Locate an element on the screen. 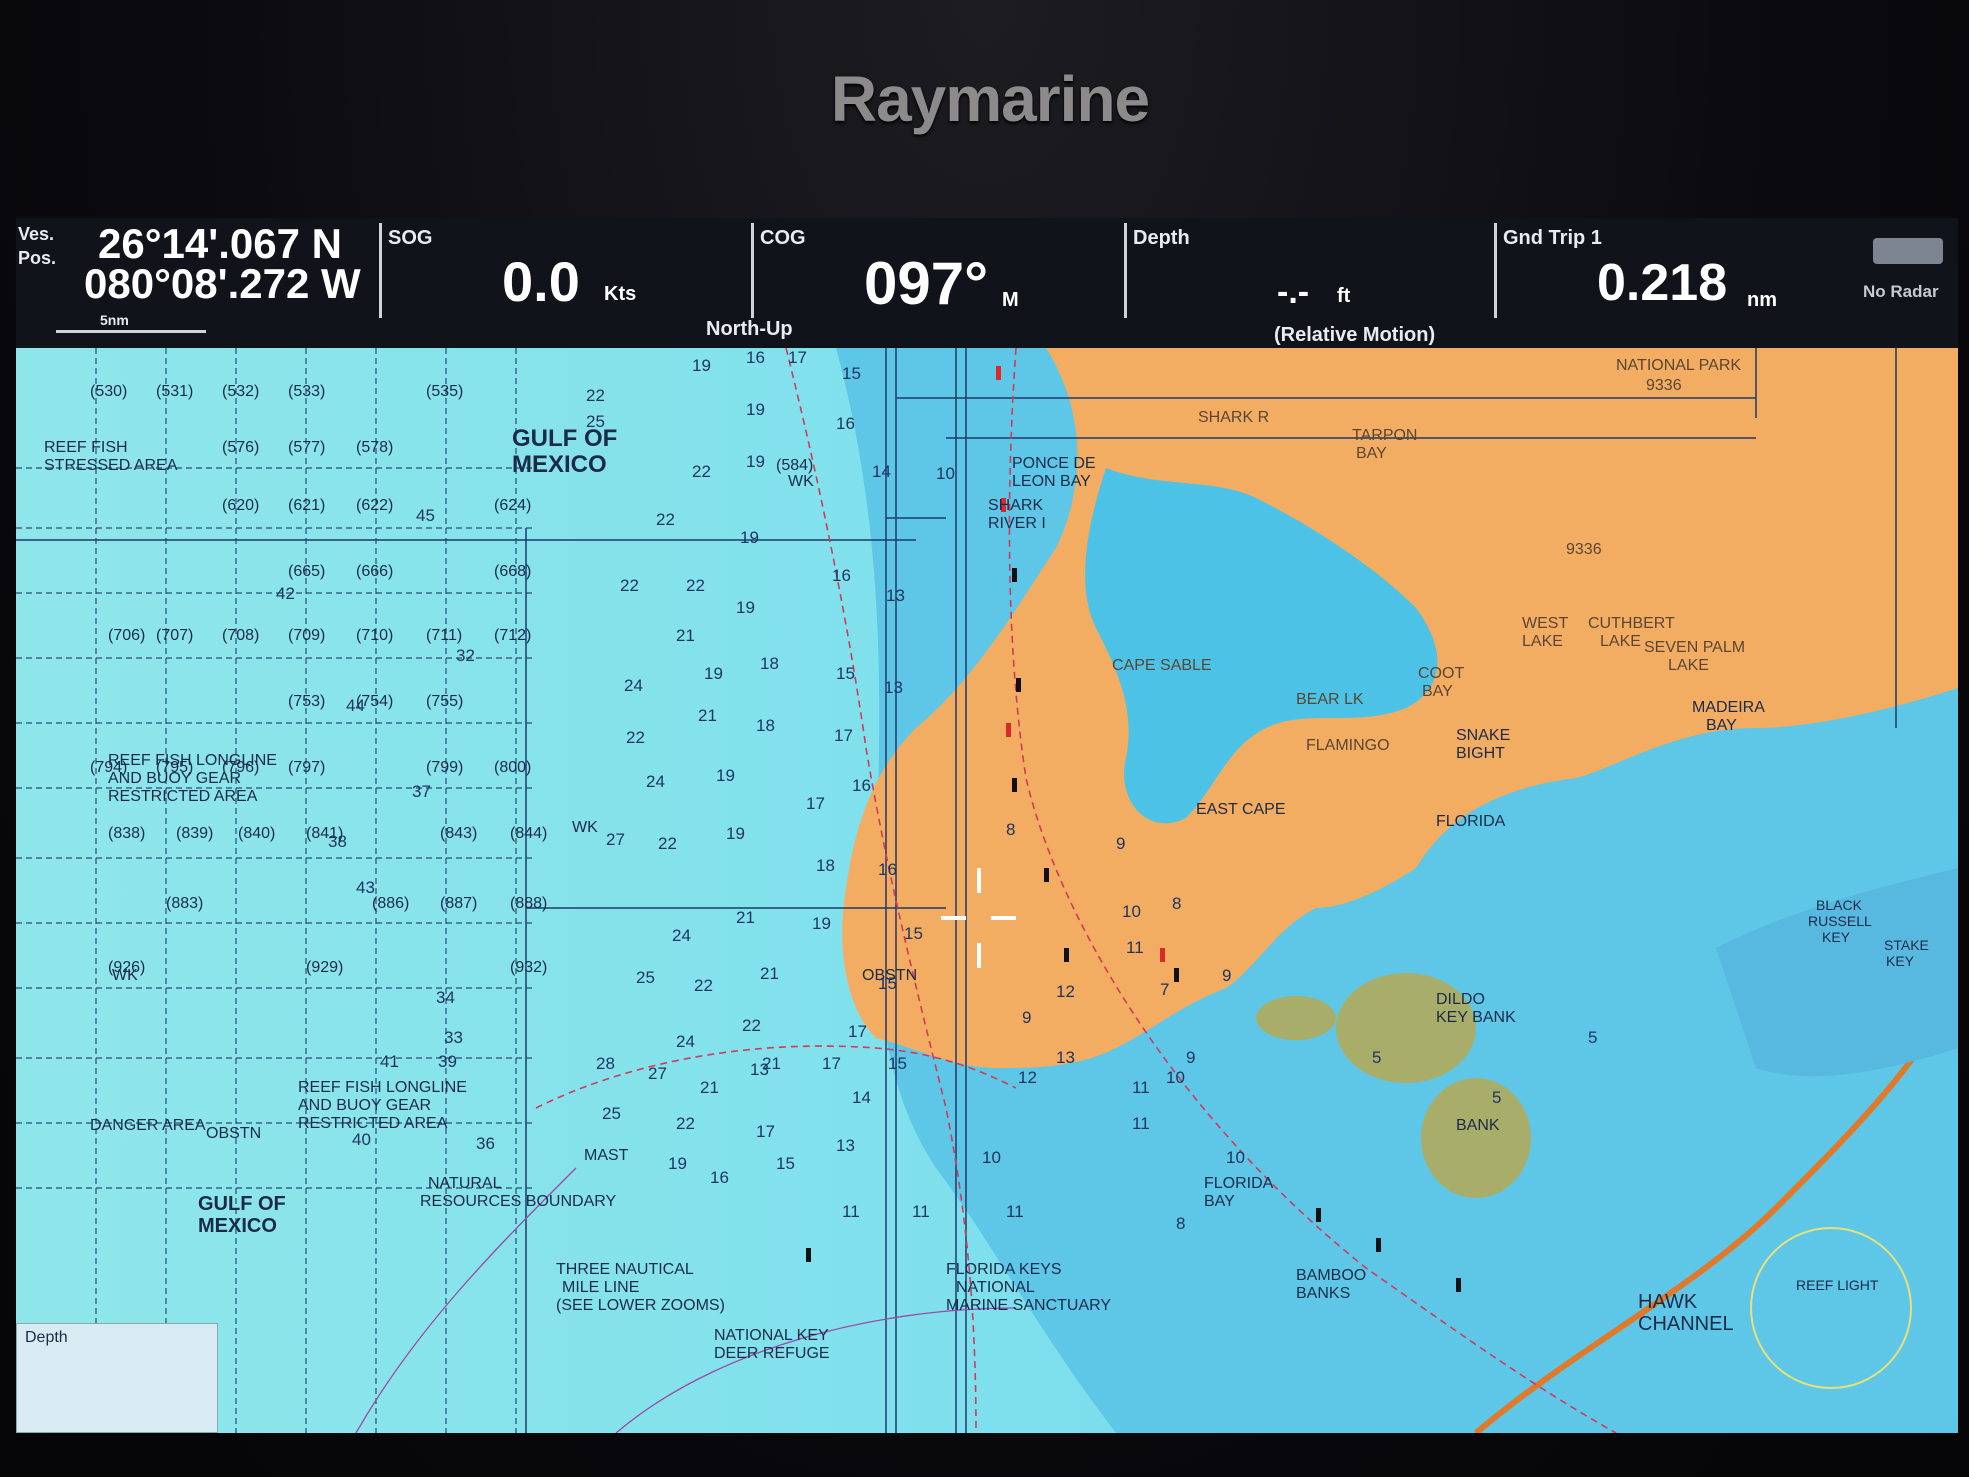  depth-sounding: 41 is located at coordinates (389, 1061).